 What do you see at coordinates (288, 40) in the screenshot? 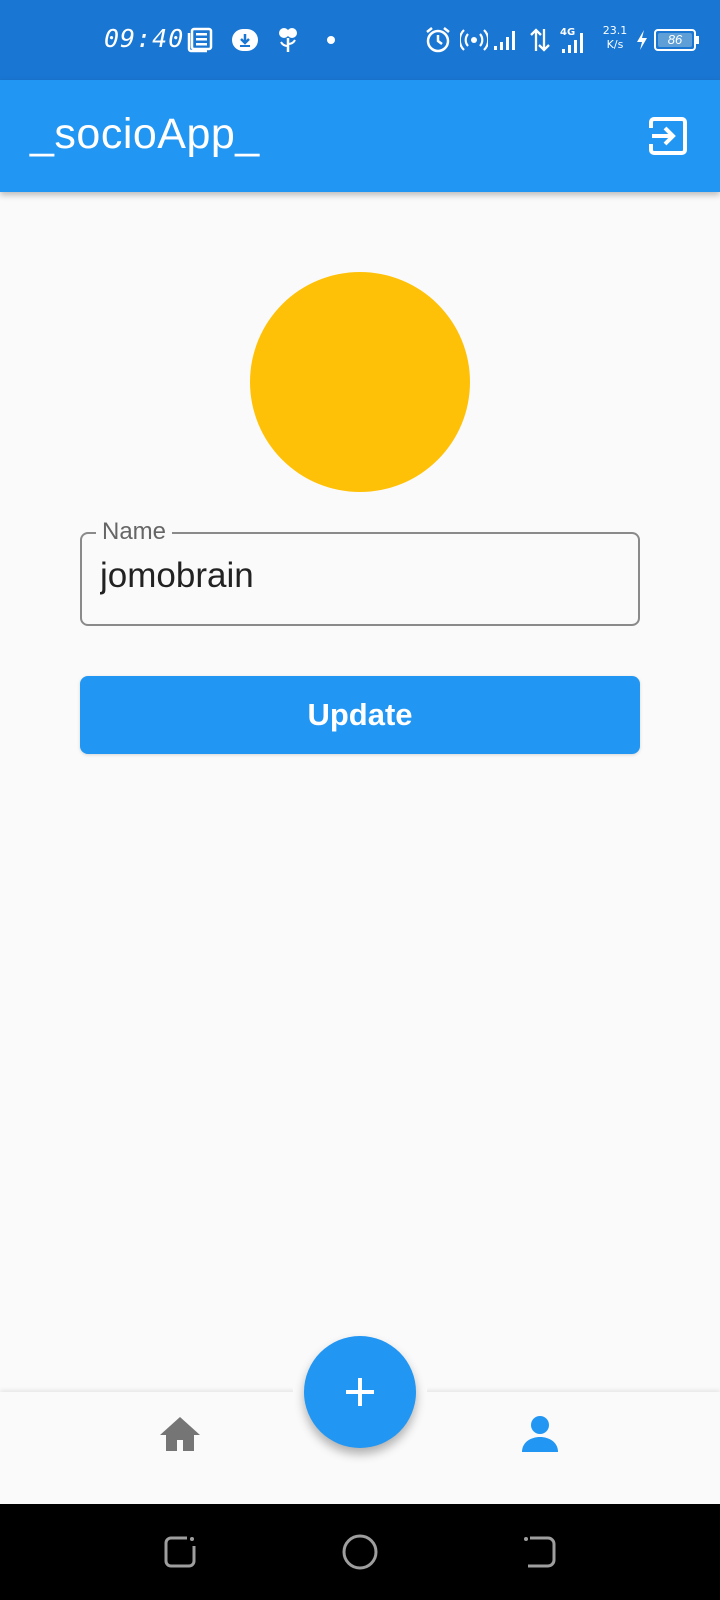
I see `flower-icon` at bounding box center [288, 40].